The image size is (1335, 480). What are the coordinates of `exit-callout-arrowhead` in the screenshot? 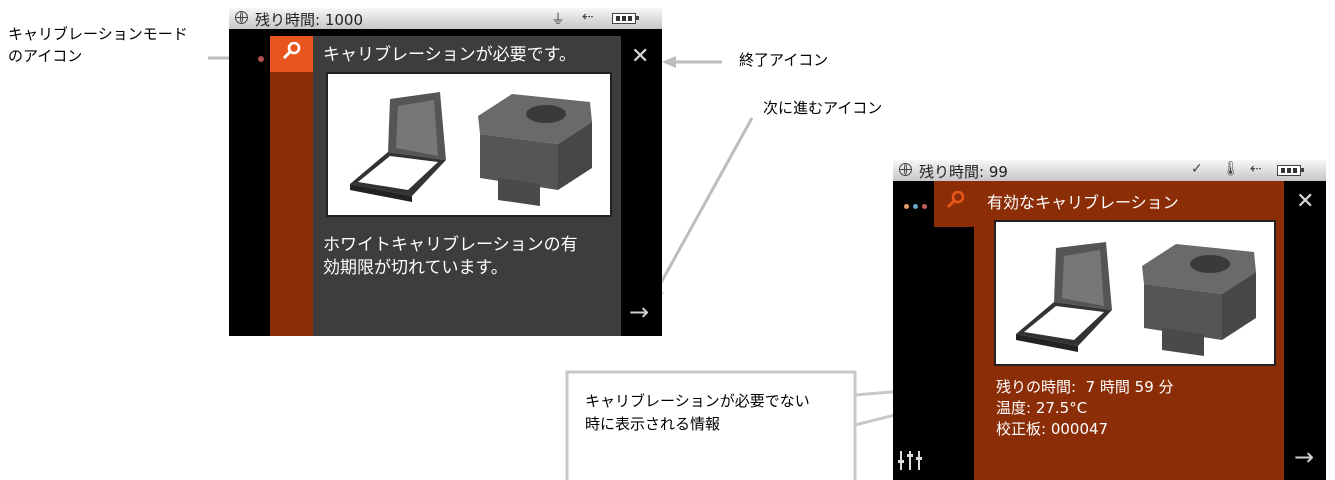 It's located at (669, 62).